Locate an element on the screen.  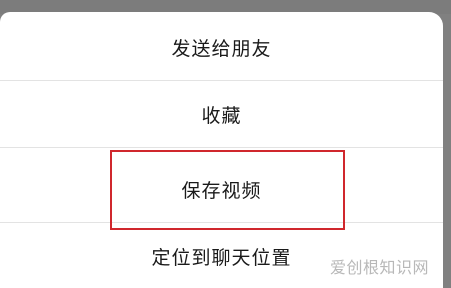
menu-item-label: 保存视频 is located at coordinates (221, 190).